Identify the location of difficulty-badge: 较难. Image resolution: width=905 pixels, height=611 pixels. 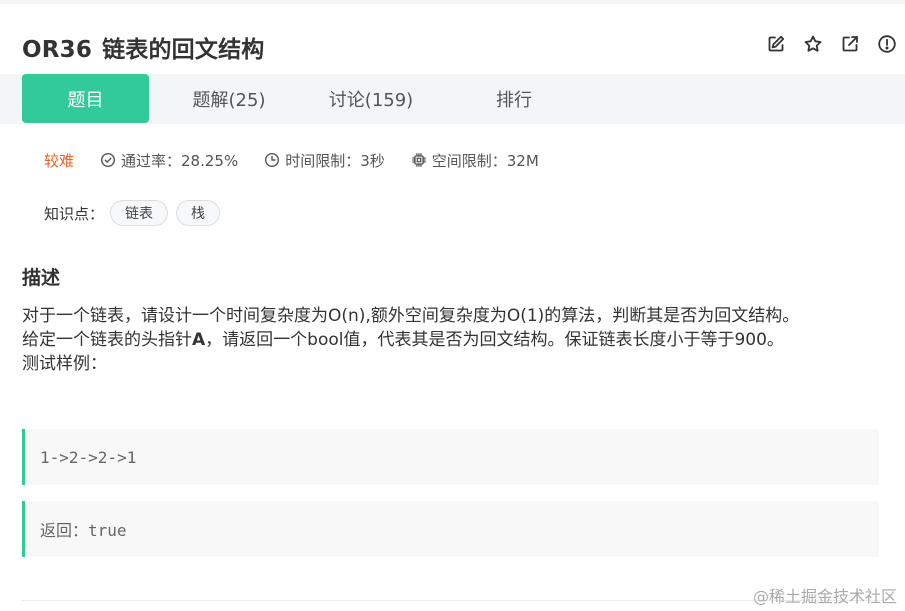
(59, 160).